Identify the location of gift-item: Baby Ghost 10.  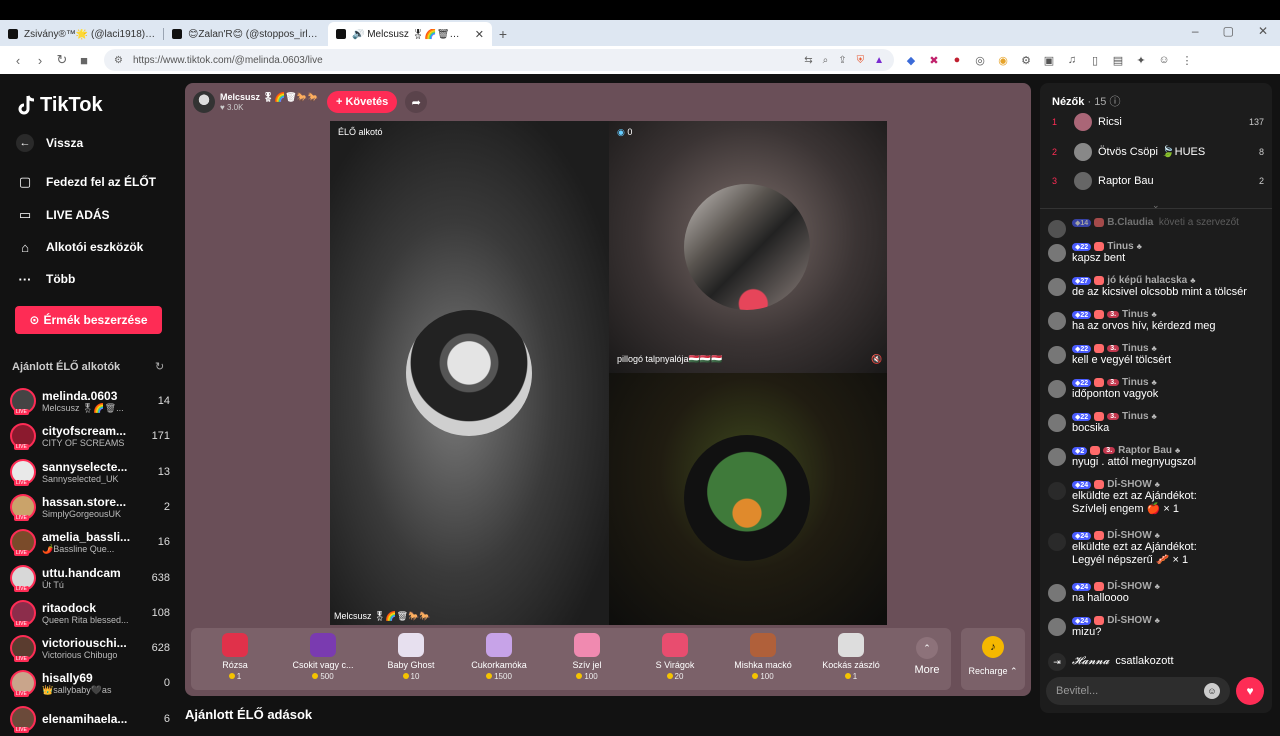
(411, 659).